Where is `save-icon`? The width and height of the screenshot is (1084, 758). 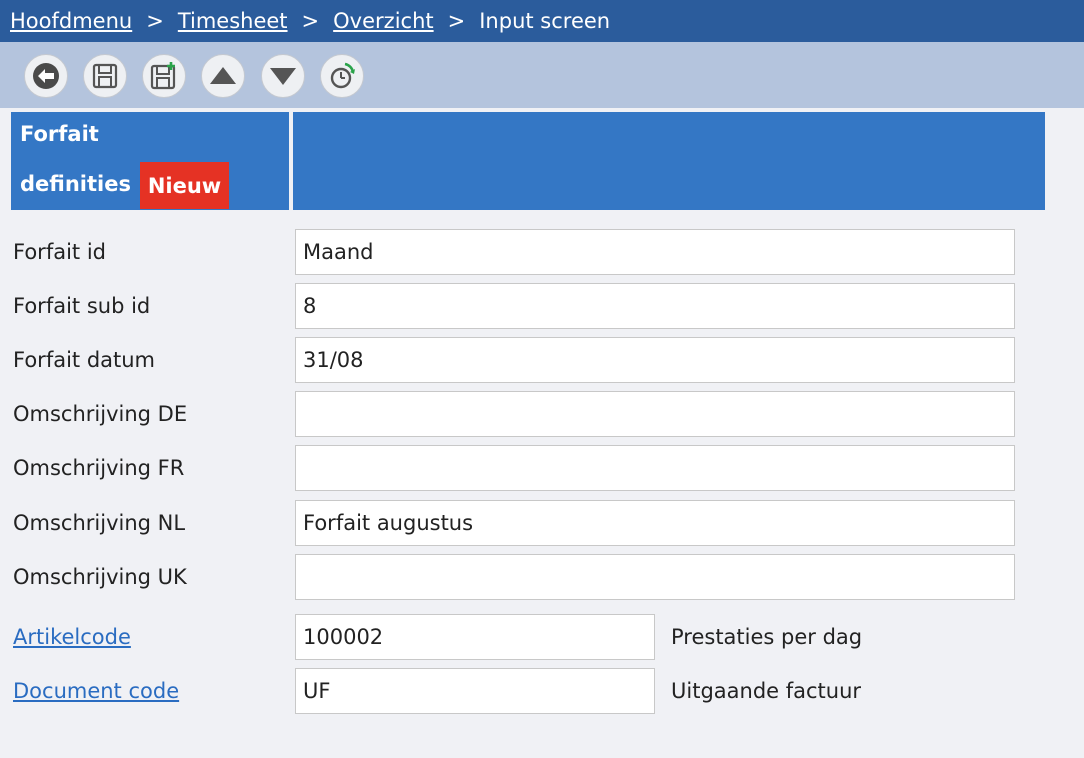
save-icon is located at coordinates (105, 76).